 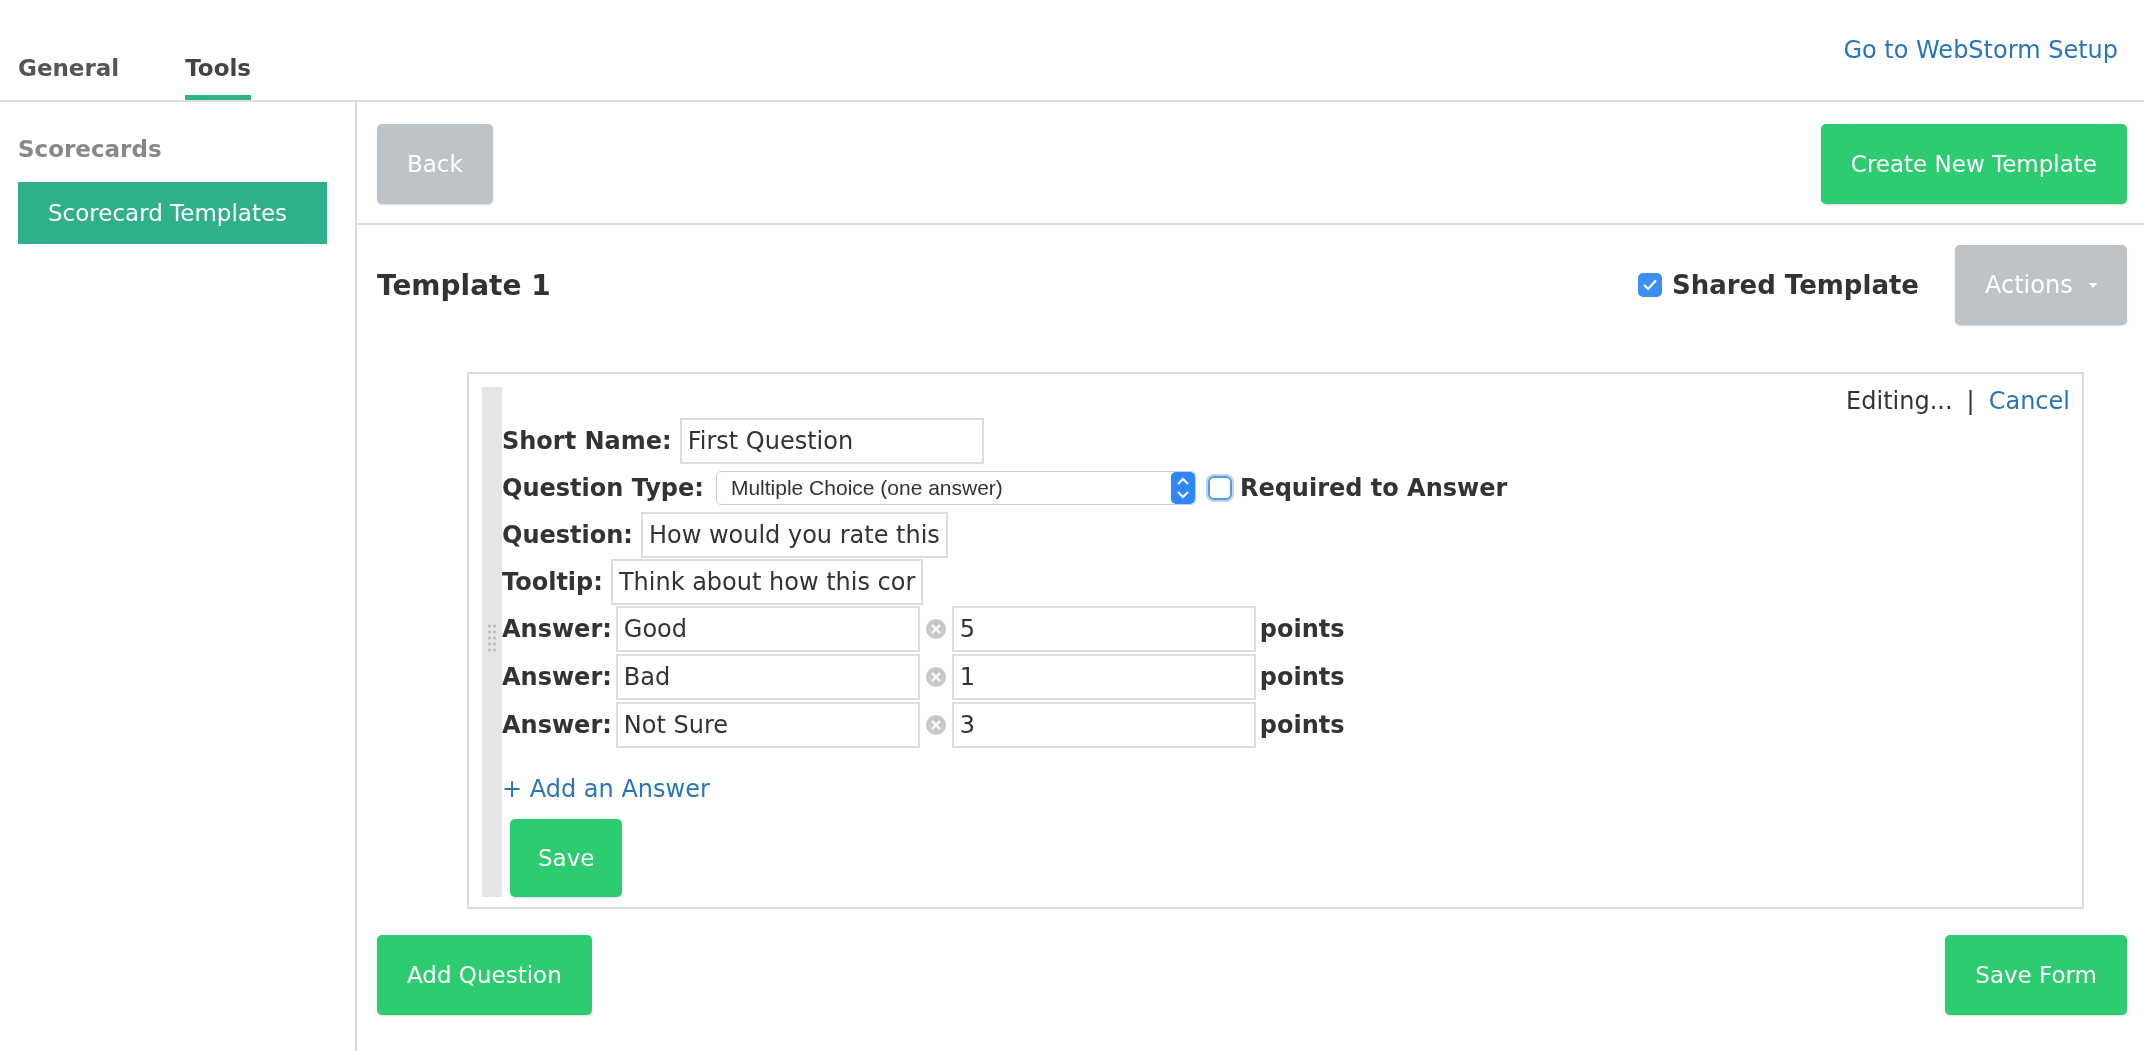 What do you see at coordinates (90, 149) in the screenshot?
I see `sidebar-heading: Scorecards` at bounding box center [90, 149].